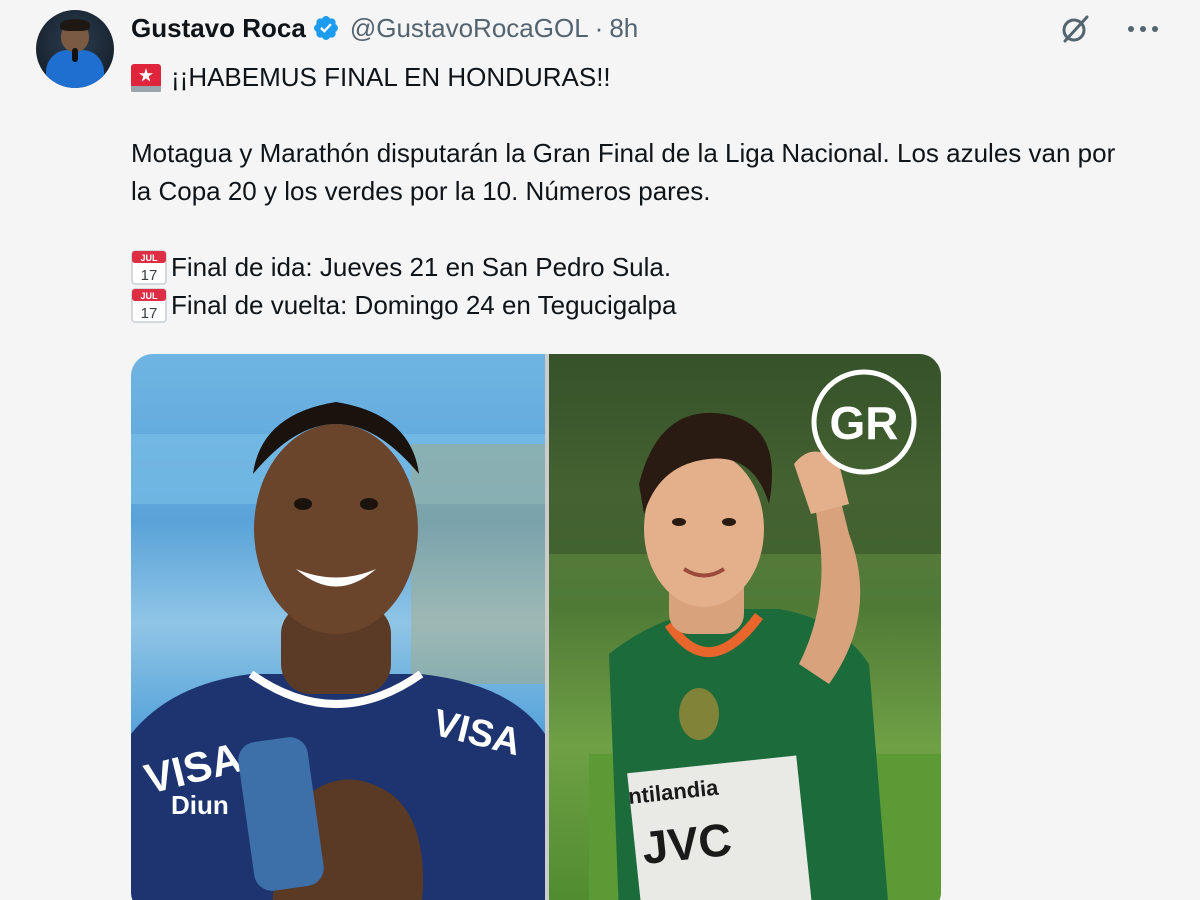 This screenshot has width=1200, height=900. I want to click on gr-watermark-logo: GR, so click(864, 422).